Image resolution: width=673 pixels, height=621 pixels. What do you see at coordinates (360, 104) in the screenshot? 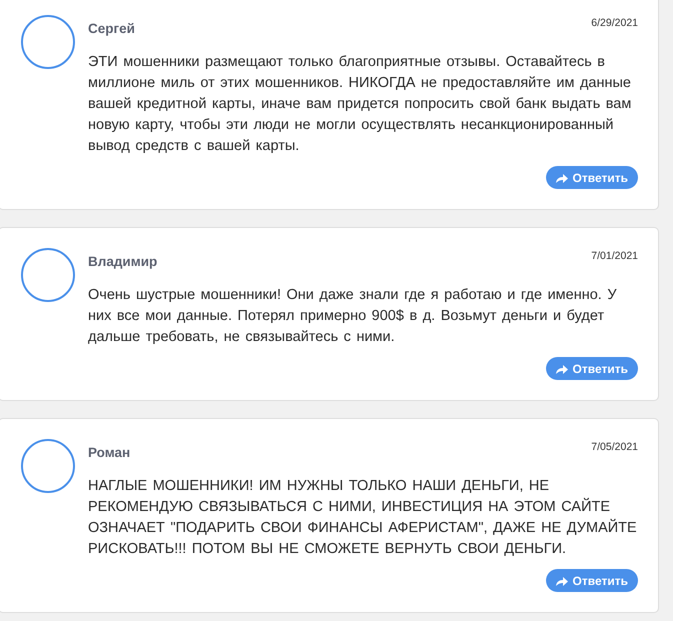
I see `review-text: ЭТИ мошенники размещают только благоприятные отзывы. Оставайтесь в миллионе миль от этих мошенников. НИКОГДА не предоставляйте им данные вашей кредитной карты, иначе вам придется попросить свой банк выдать вам новую карту, чтобы эти люди не могли осуществлять несанкционированный вывод средств с вашей карты.` at bounding box center [360, 104].